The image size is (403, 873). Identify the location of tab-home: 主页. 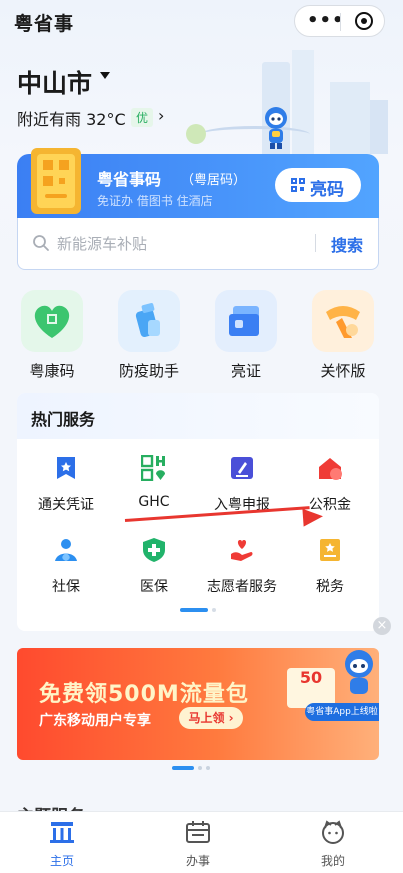
(62, 844).